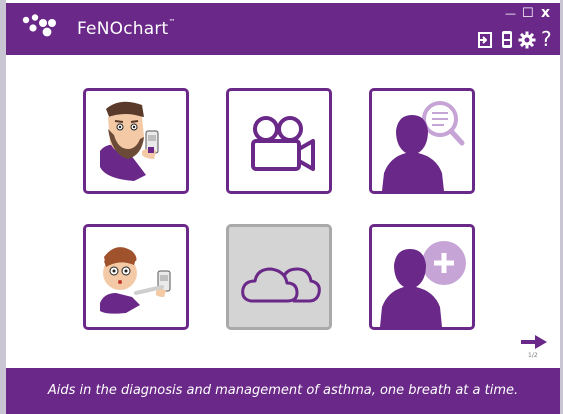  I want to click on minimize-button: —, so click(510, 13).